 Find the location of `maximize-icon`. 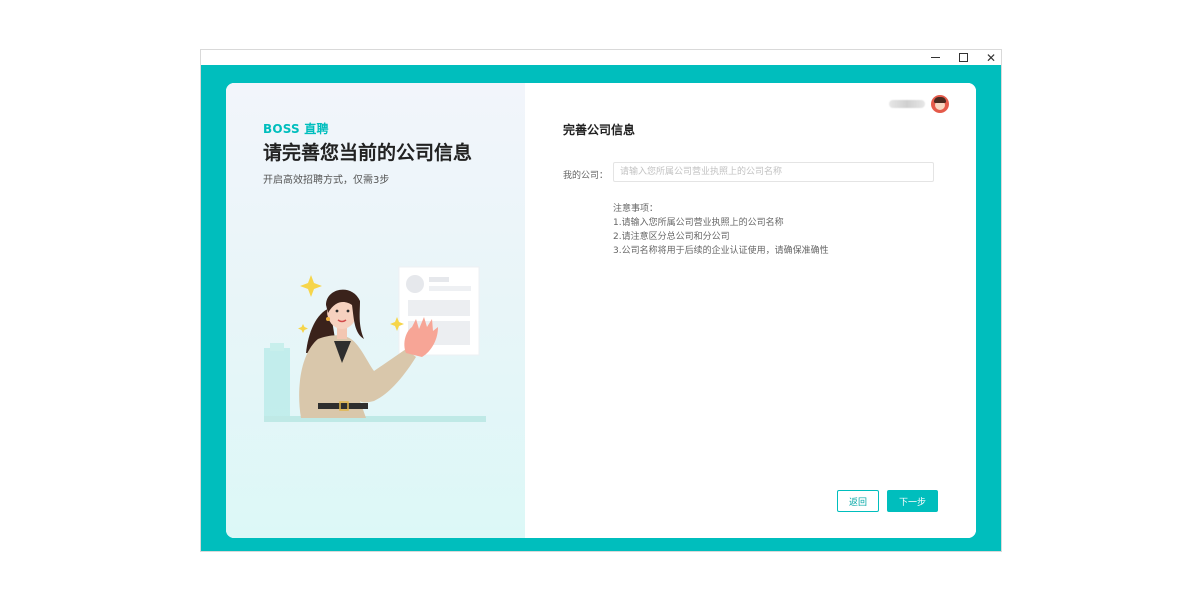

maximize-icon is located at coordinates (963, 57).